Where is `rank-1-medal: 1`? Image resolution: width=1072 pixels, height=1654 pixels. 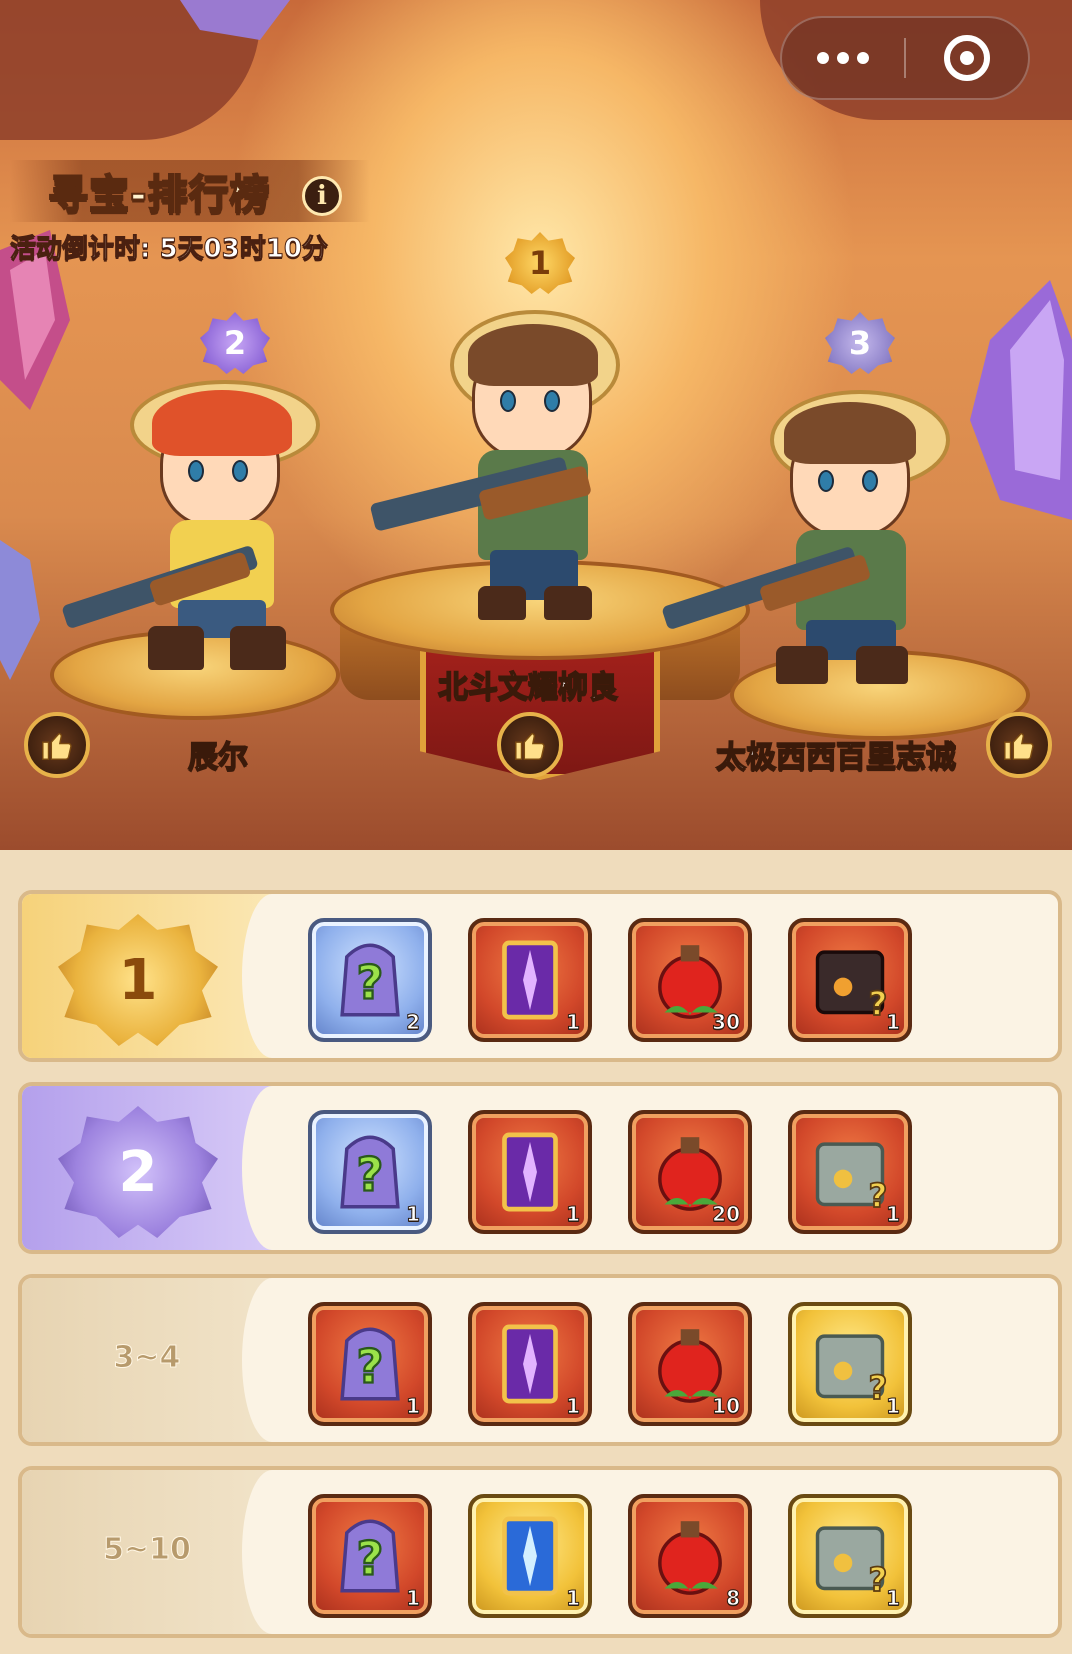 rank-1-medal: 1 is located at coordinates (540, 263).